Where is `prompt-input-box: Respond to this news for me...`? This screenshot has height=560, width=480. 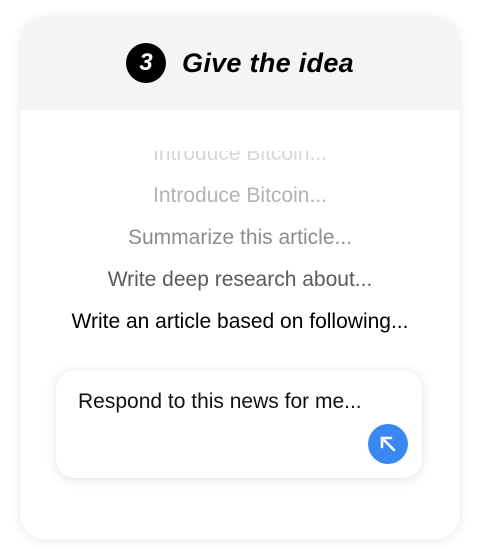
prompt-input-box: Respond to this news for me... is located at coordinates (239, 424).